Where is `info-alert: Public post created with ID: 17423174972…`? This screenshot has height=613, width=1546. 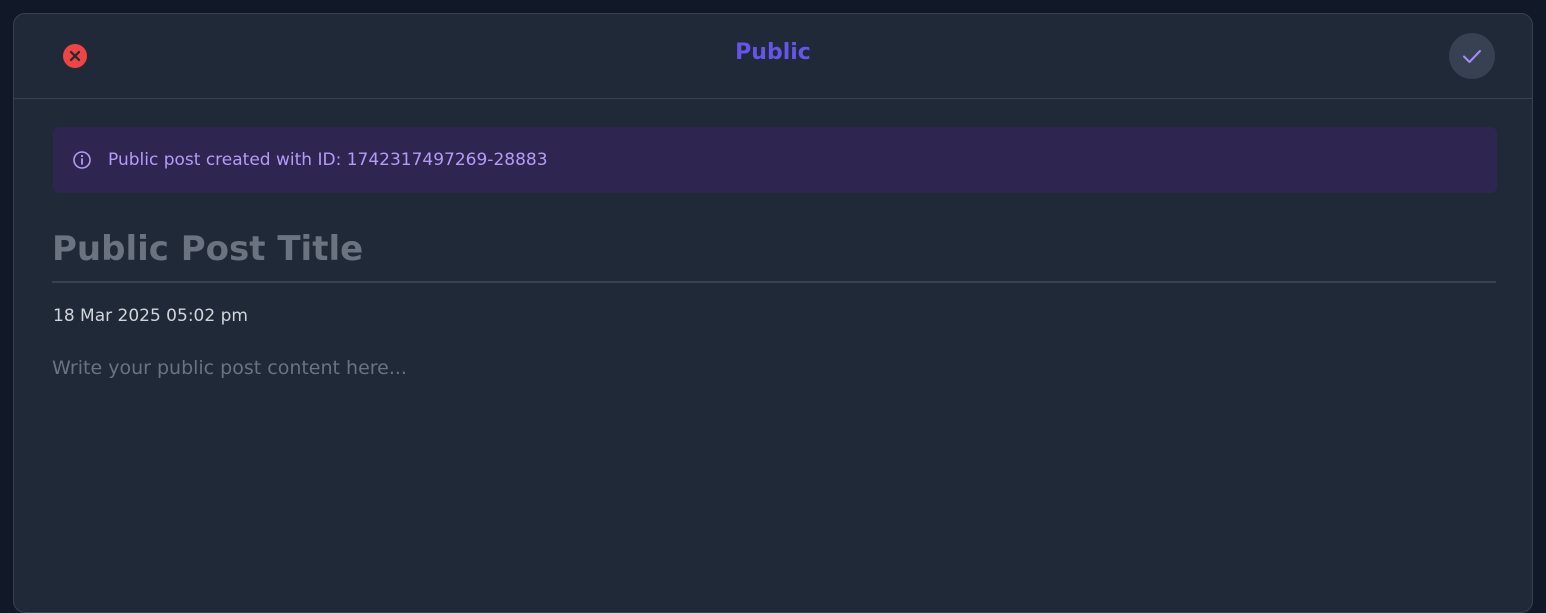
info-alert: Public post created with ID: 17423174972… is located at coordinates (775, 160).